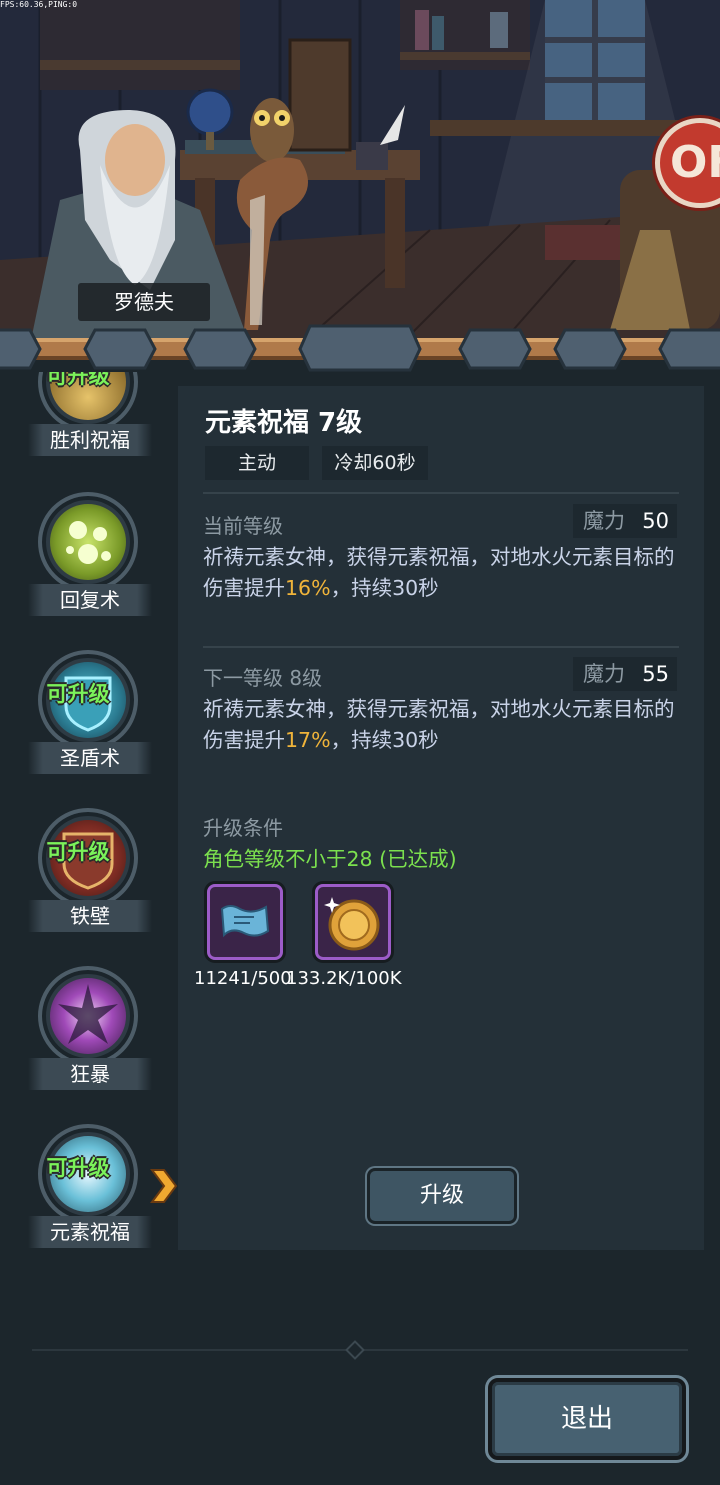  I want to click on mana-value: 50, so click(655, 521).